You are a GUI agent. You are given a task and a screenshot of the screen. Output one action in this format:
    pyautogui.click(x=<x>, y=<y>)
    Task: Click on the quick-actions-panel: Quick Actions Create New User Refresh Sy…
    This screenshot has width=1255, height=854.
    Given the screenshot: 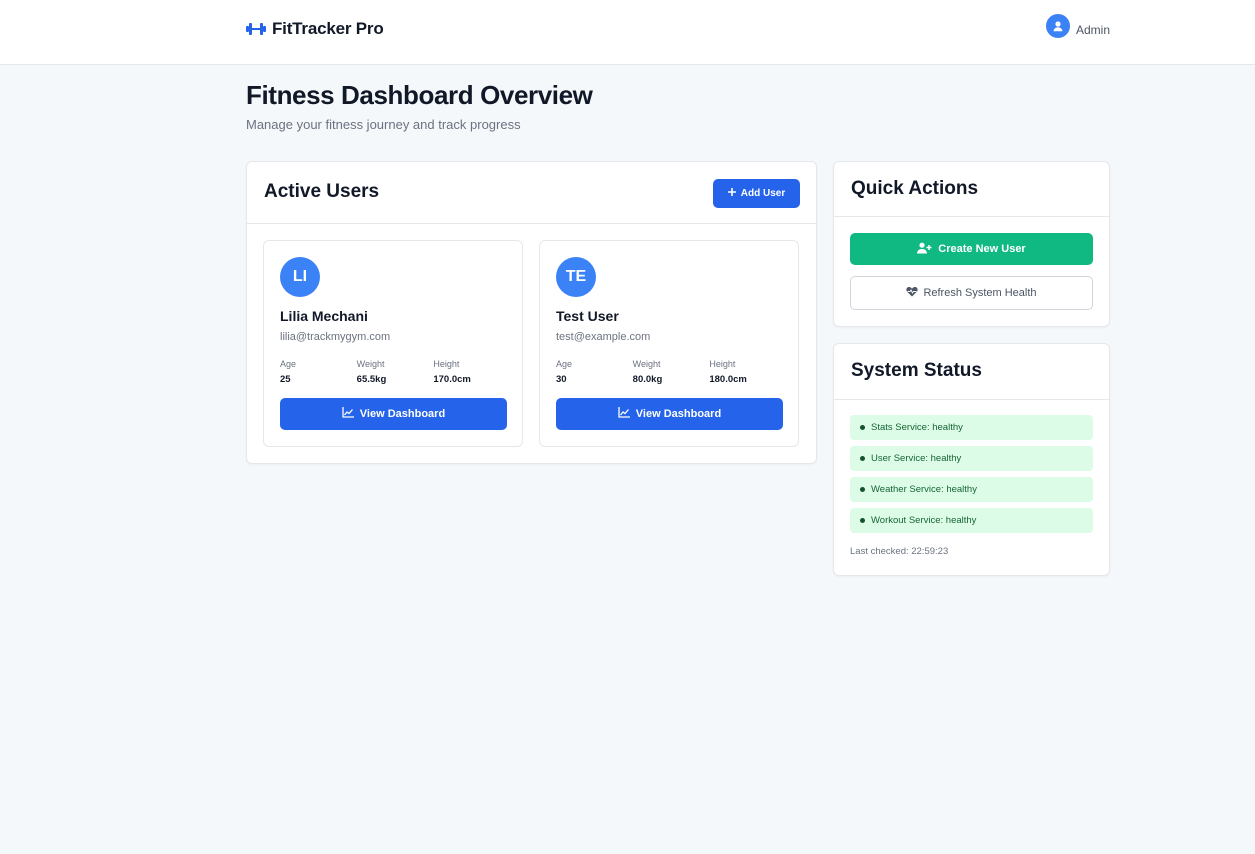 What is the action you would take?
    pyautogui.click(x=971, y=244)
    